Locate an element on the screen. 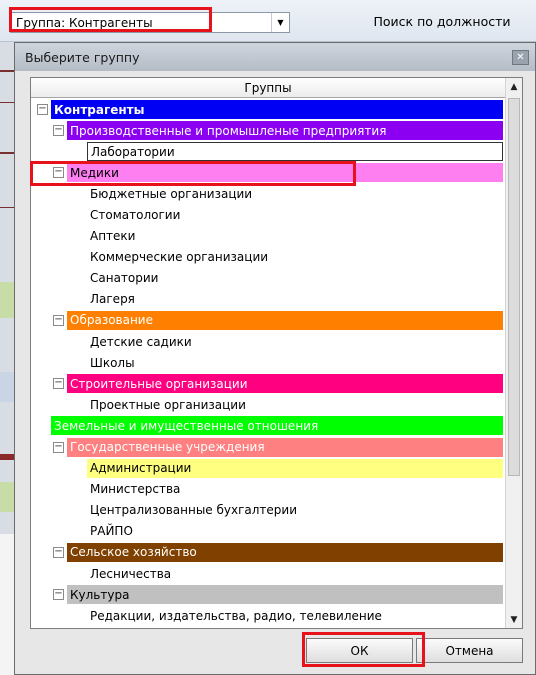 Image resolution: width=536 pixels, height=675 pixels. tree-item-label: Строительные организации is located at coordinates (285, 384).